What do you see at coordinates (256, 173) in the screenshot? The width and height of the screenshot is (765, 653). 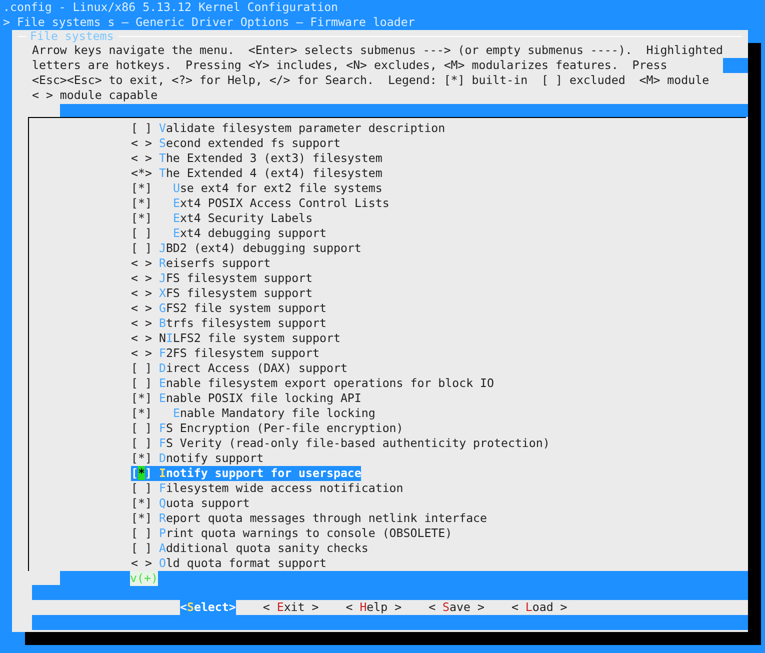 I see `menu-item: <*> The Extended 4 (ext4) filesystem` at bounding box center [256, 173].